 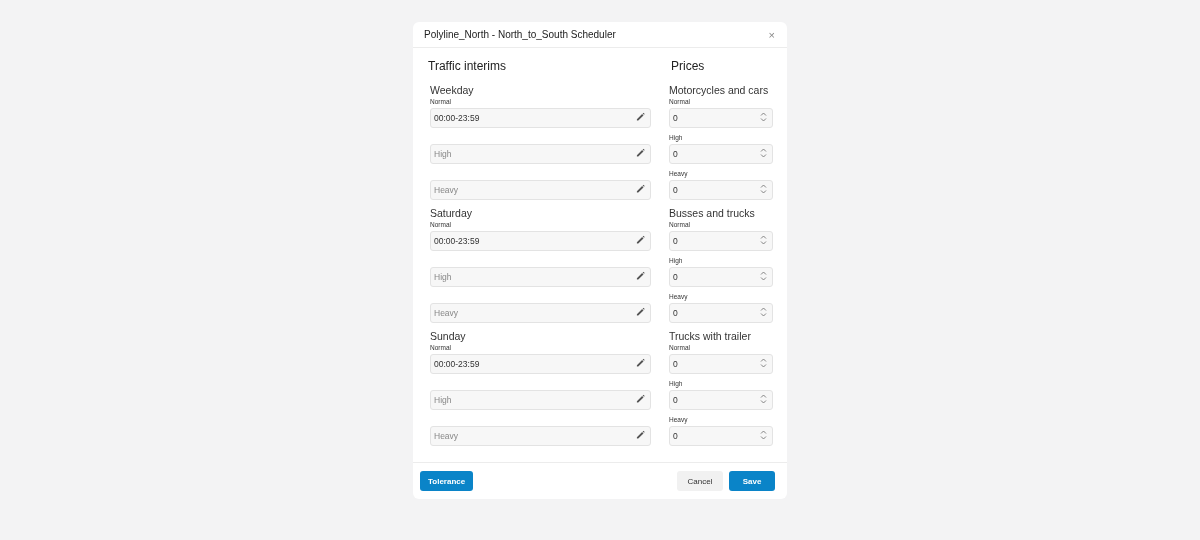 I want to click on group-title: Trucks with trailer, so click(x=710, y=336).